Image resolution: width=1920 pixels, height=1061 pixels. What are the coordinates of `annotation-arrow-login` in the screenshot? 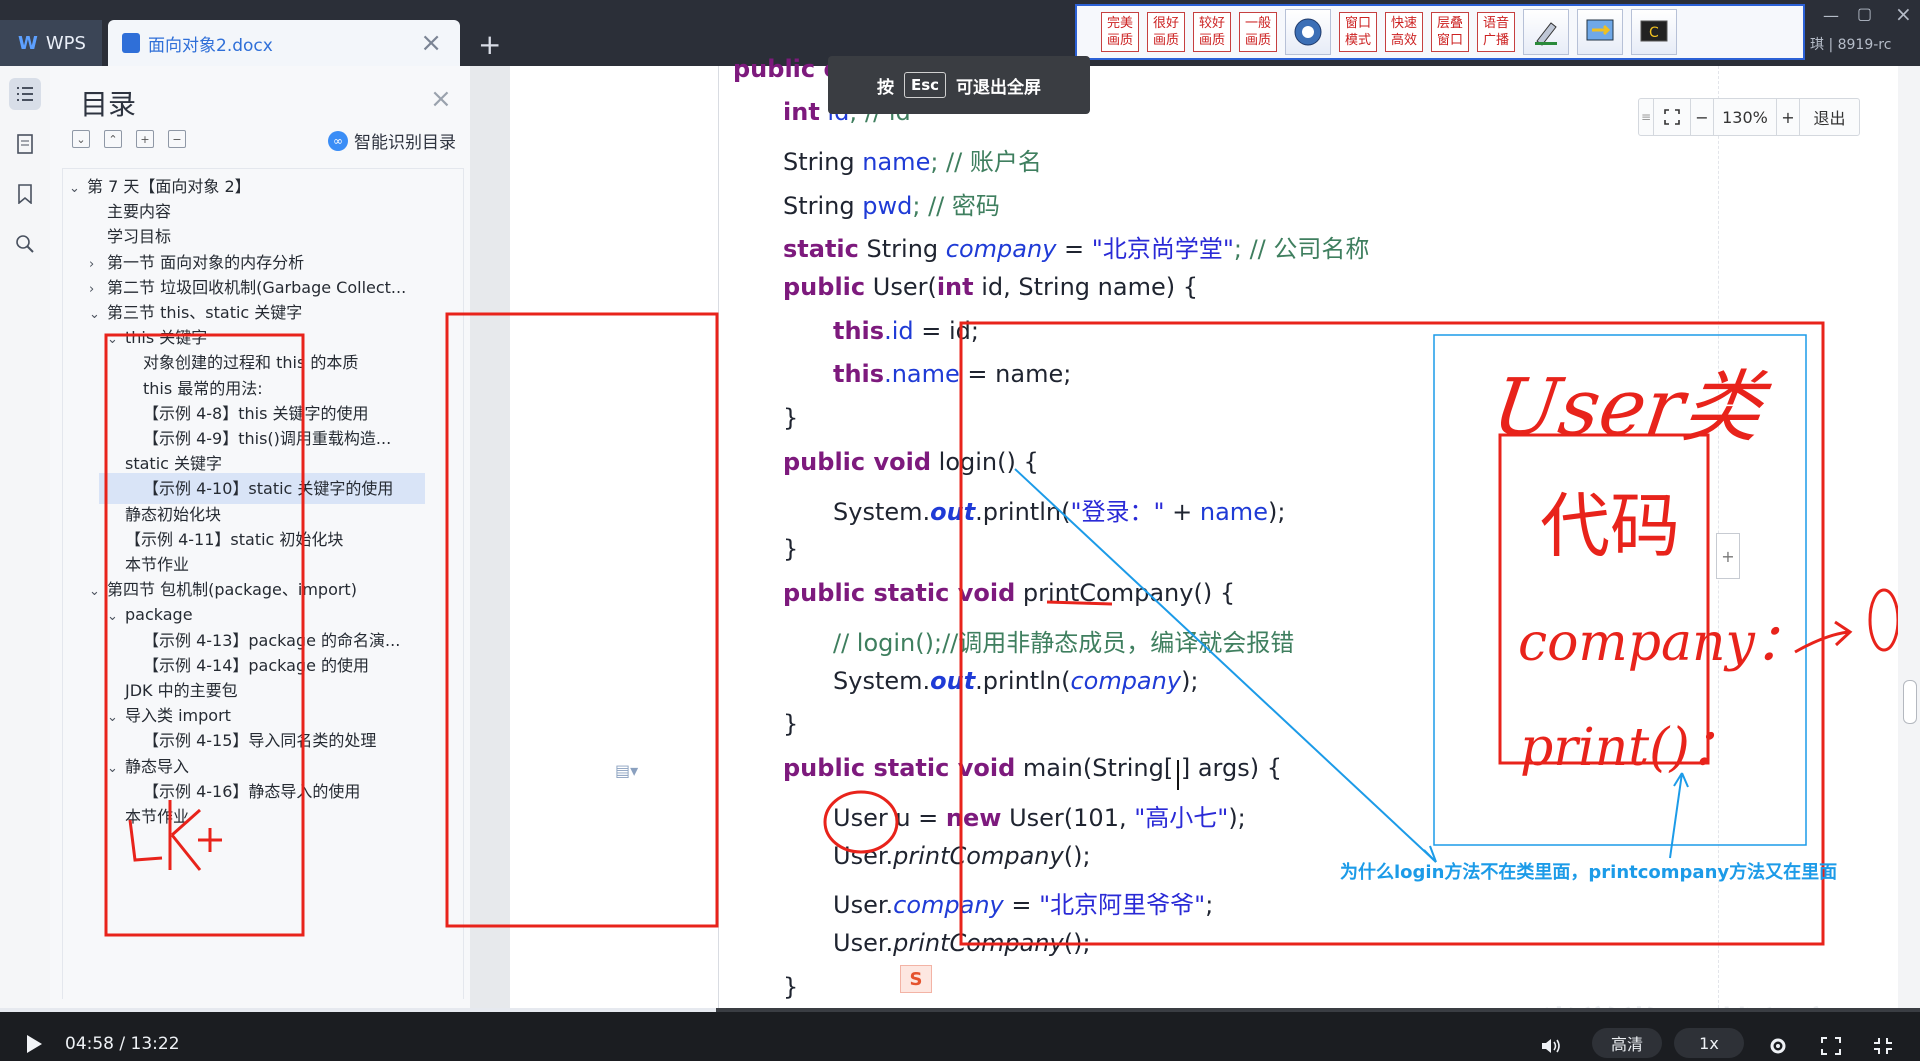 It's located at (1225, 665).